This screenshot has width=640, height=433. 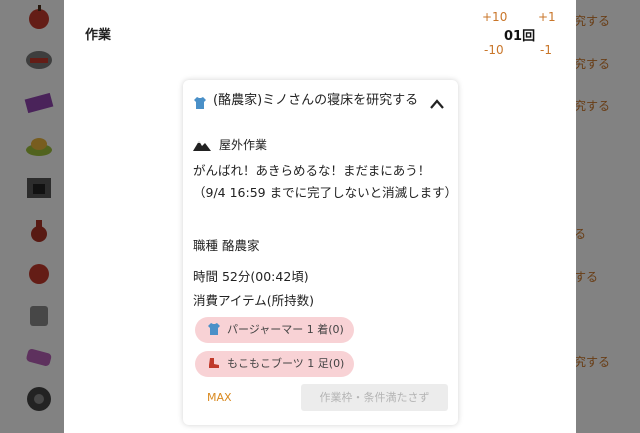 I want to click on max-button: MAX, so click(x=219, y=397).